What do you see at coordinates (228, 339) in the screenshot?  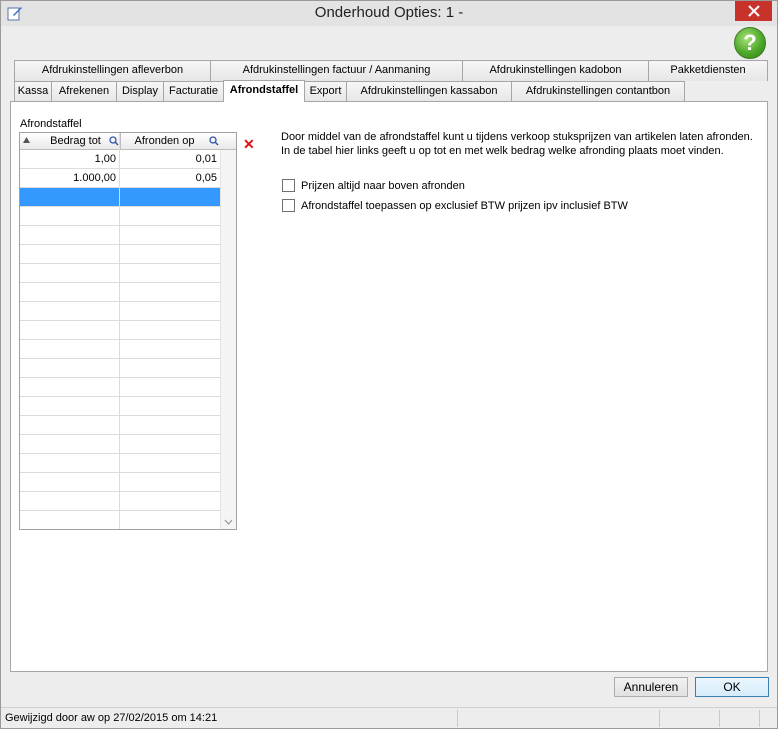 I see `grid-scrollbar` at bounding box center [228, 339].